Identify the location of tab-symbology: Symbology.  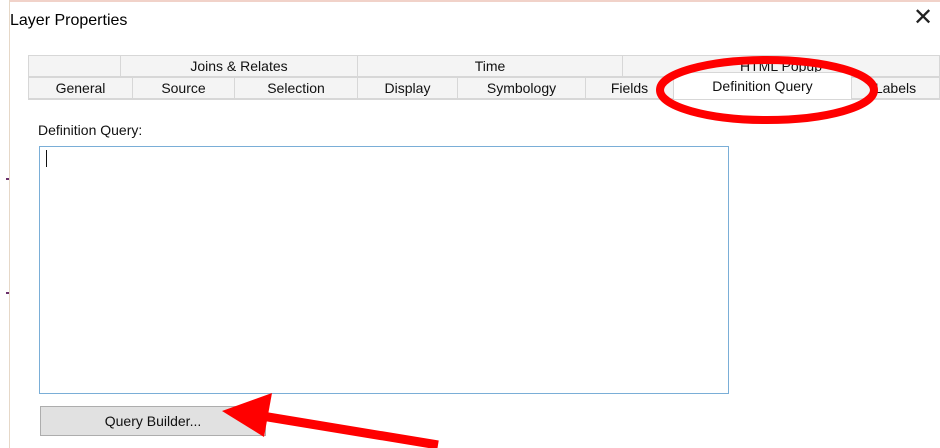
(521, 88).